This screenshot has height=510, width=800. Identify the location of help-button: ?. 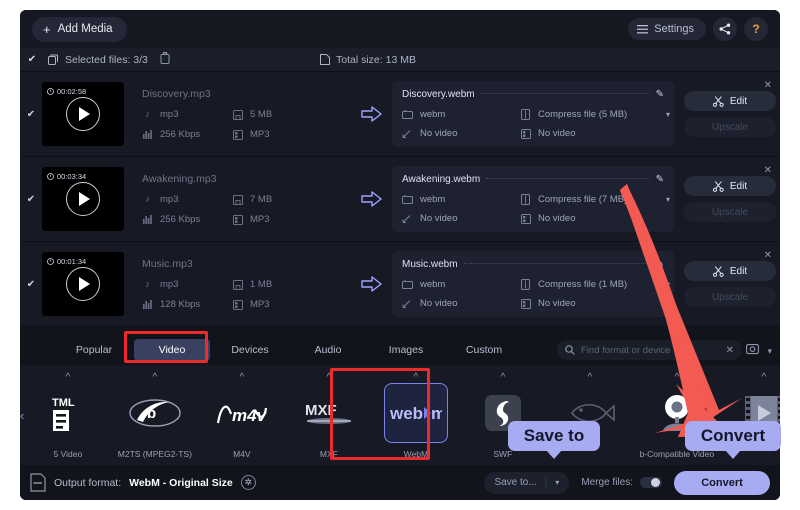
(756, 29).